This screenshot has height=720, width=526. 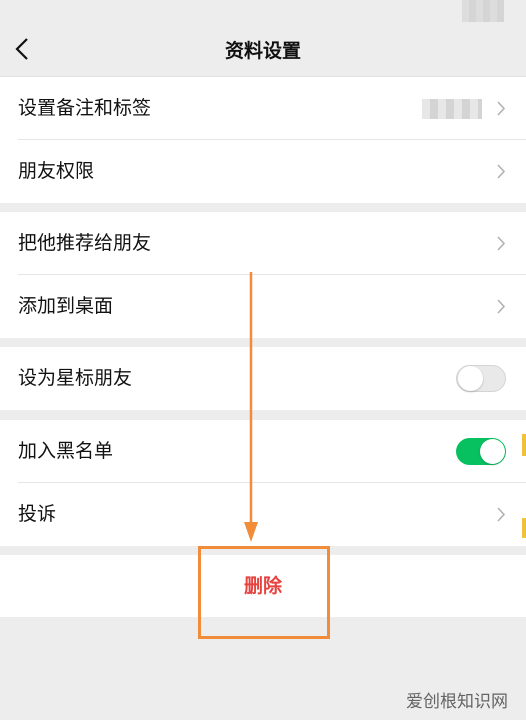 What do you see at coordinates (263, 108) in the screenshot?
I see `row-remark-tags: 设置备注和标签` at bounding box center [263, 108].